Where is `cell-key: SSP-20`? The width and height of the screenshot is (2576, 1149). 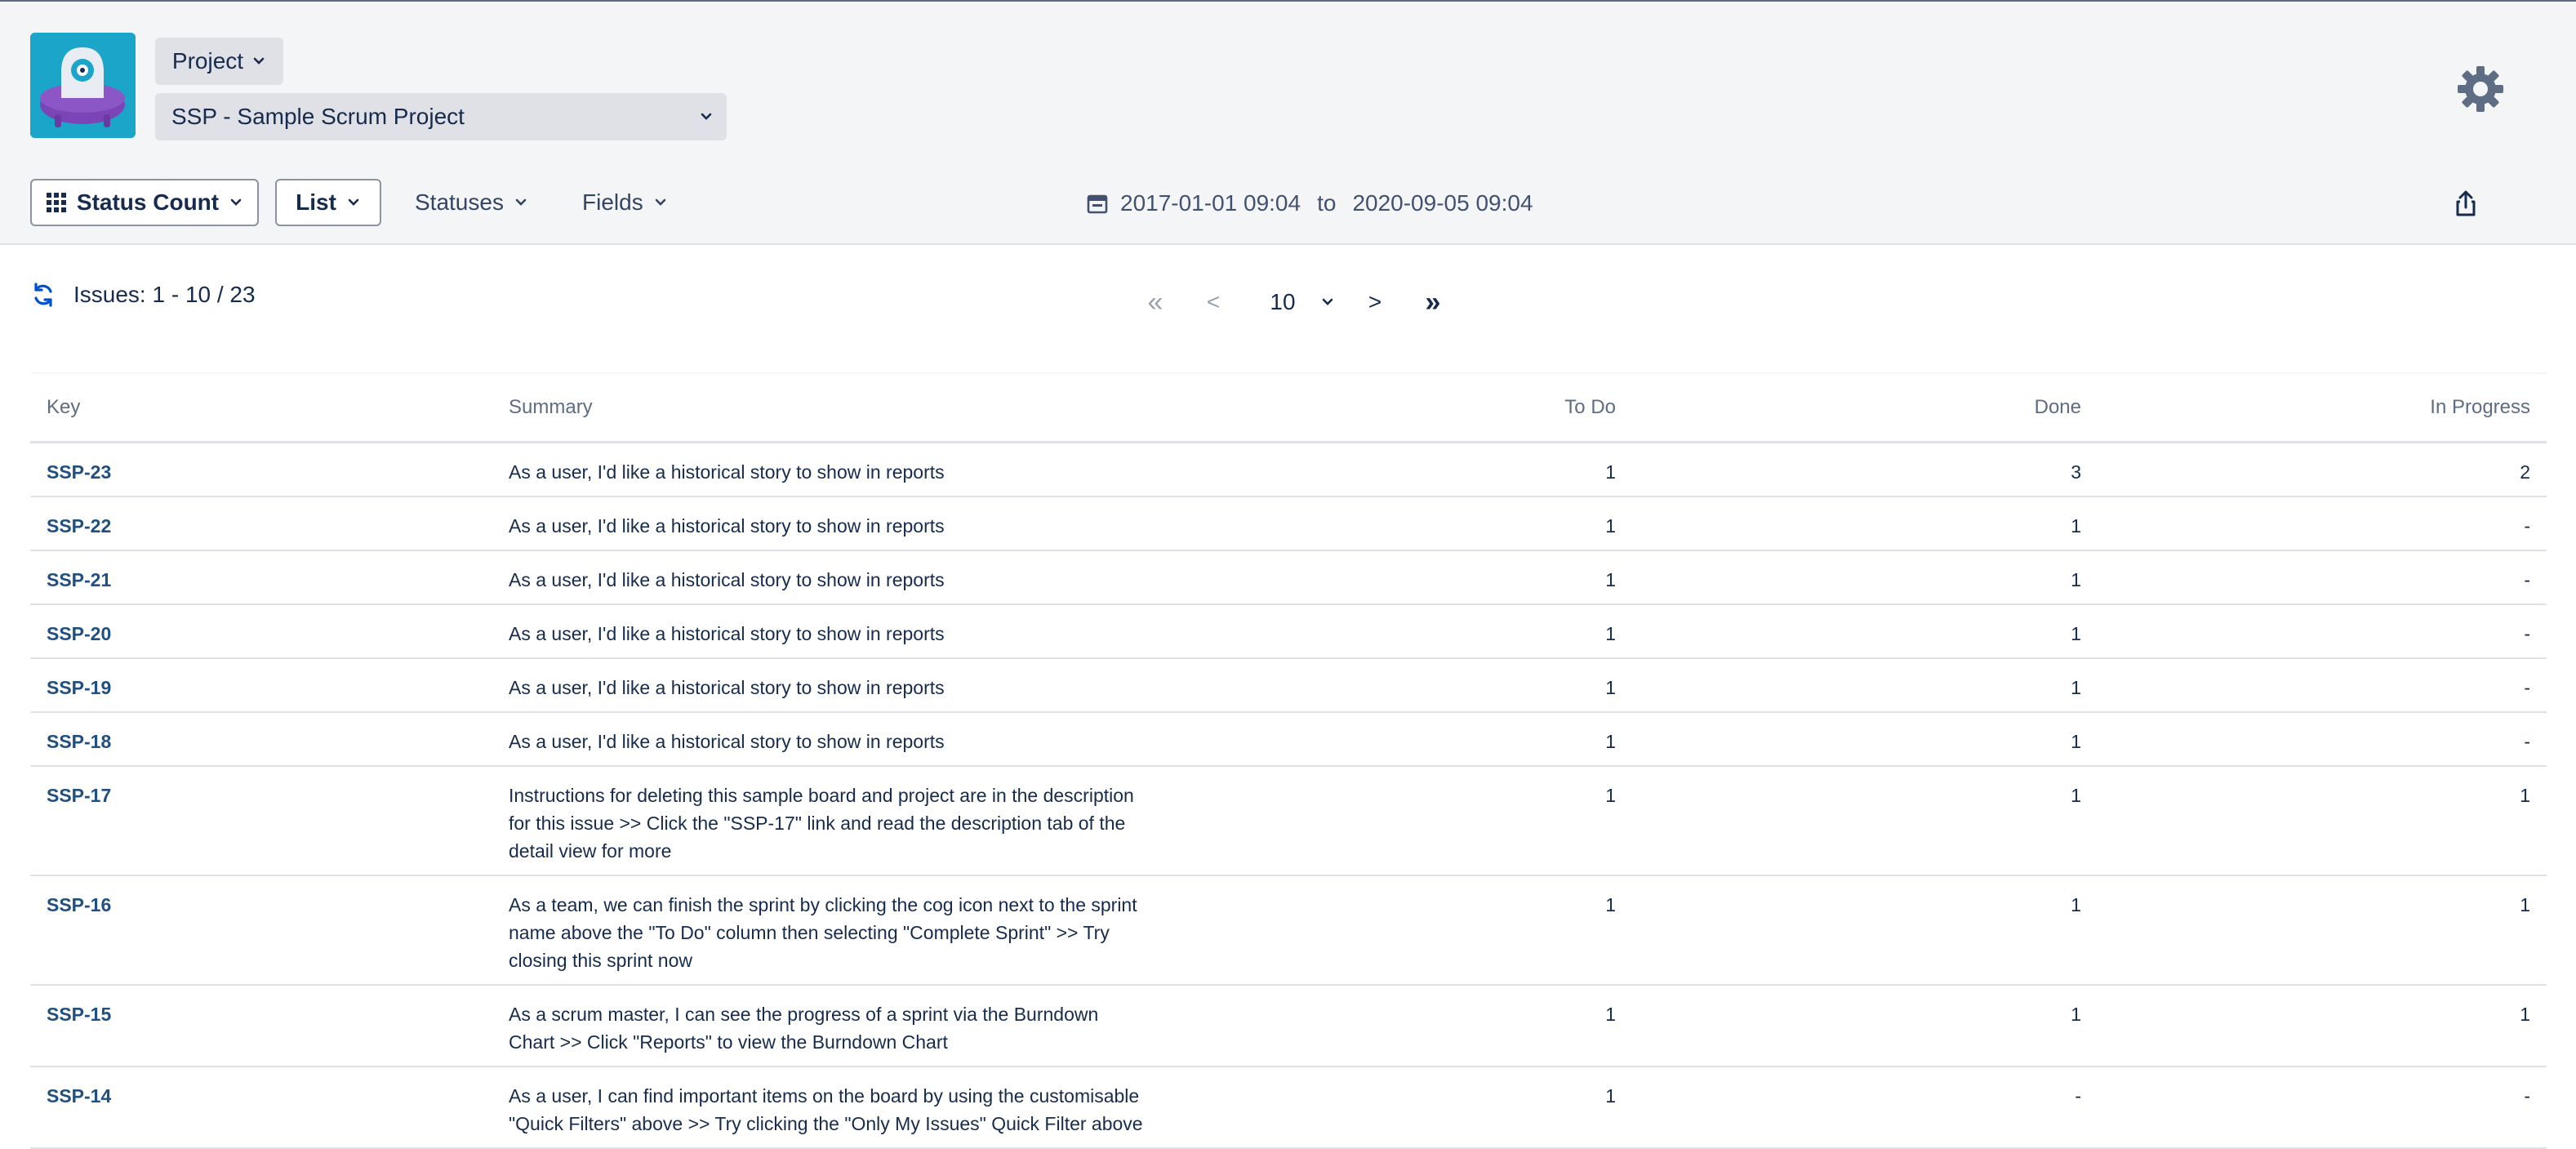 cell-key: SSP-20 is located at coordinates (261, 631).